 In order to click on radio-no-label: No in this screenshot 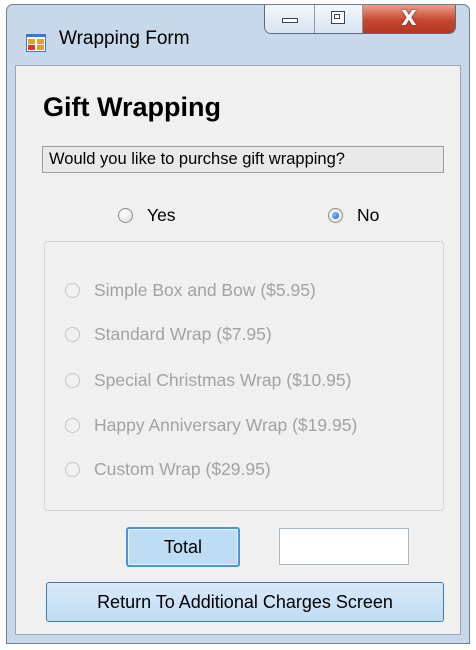, I will do `click(368, 215)`.